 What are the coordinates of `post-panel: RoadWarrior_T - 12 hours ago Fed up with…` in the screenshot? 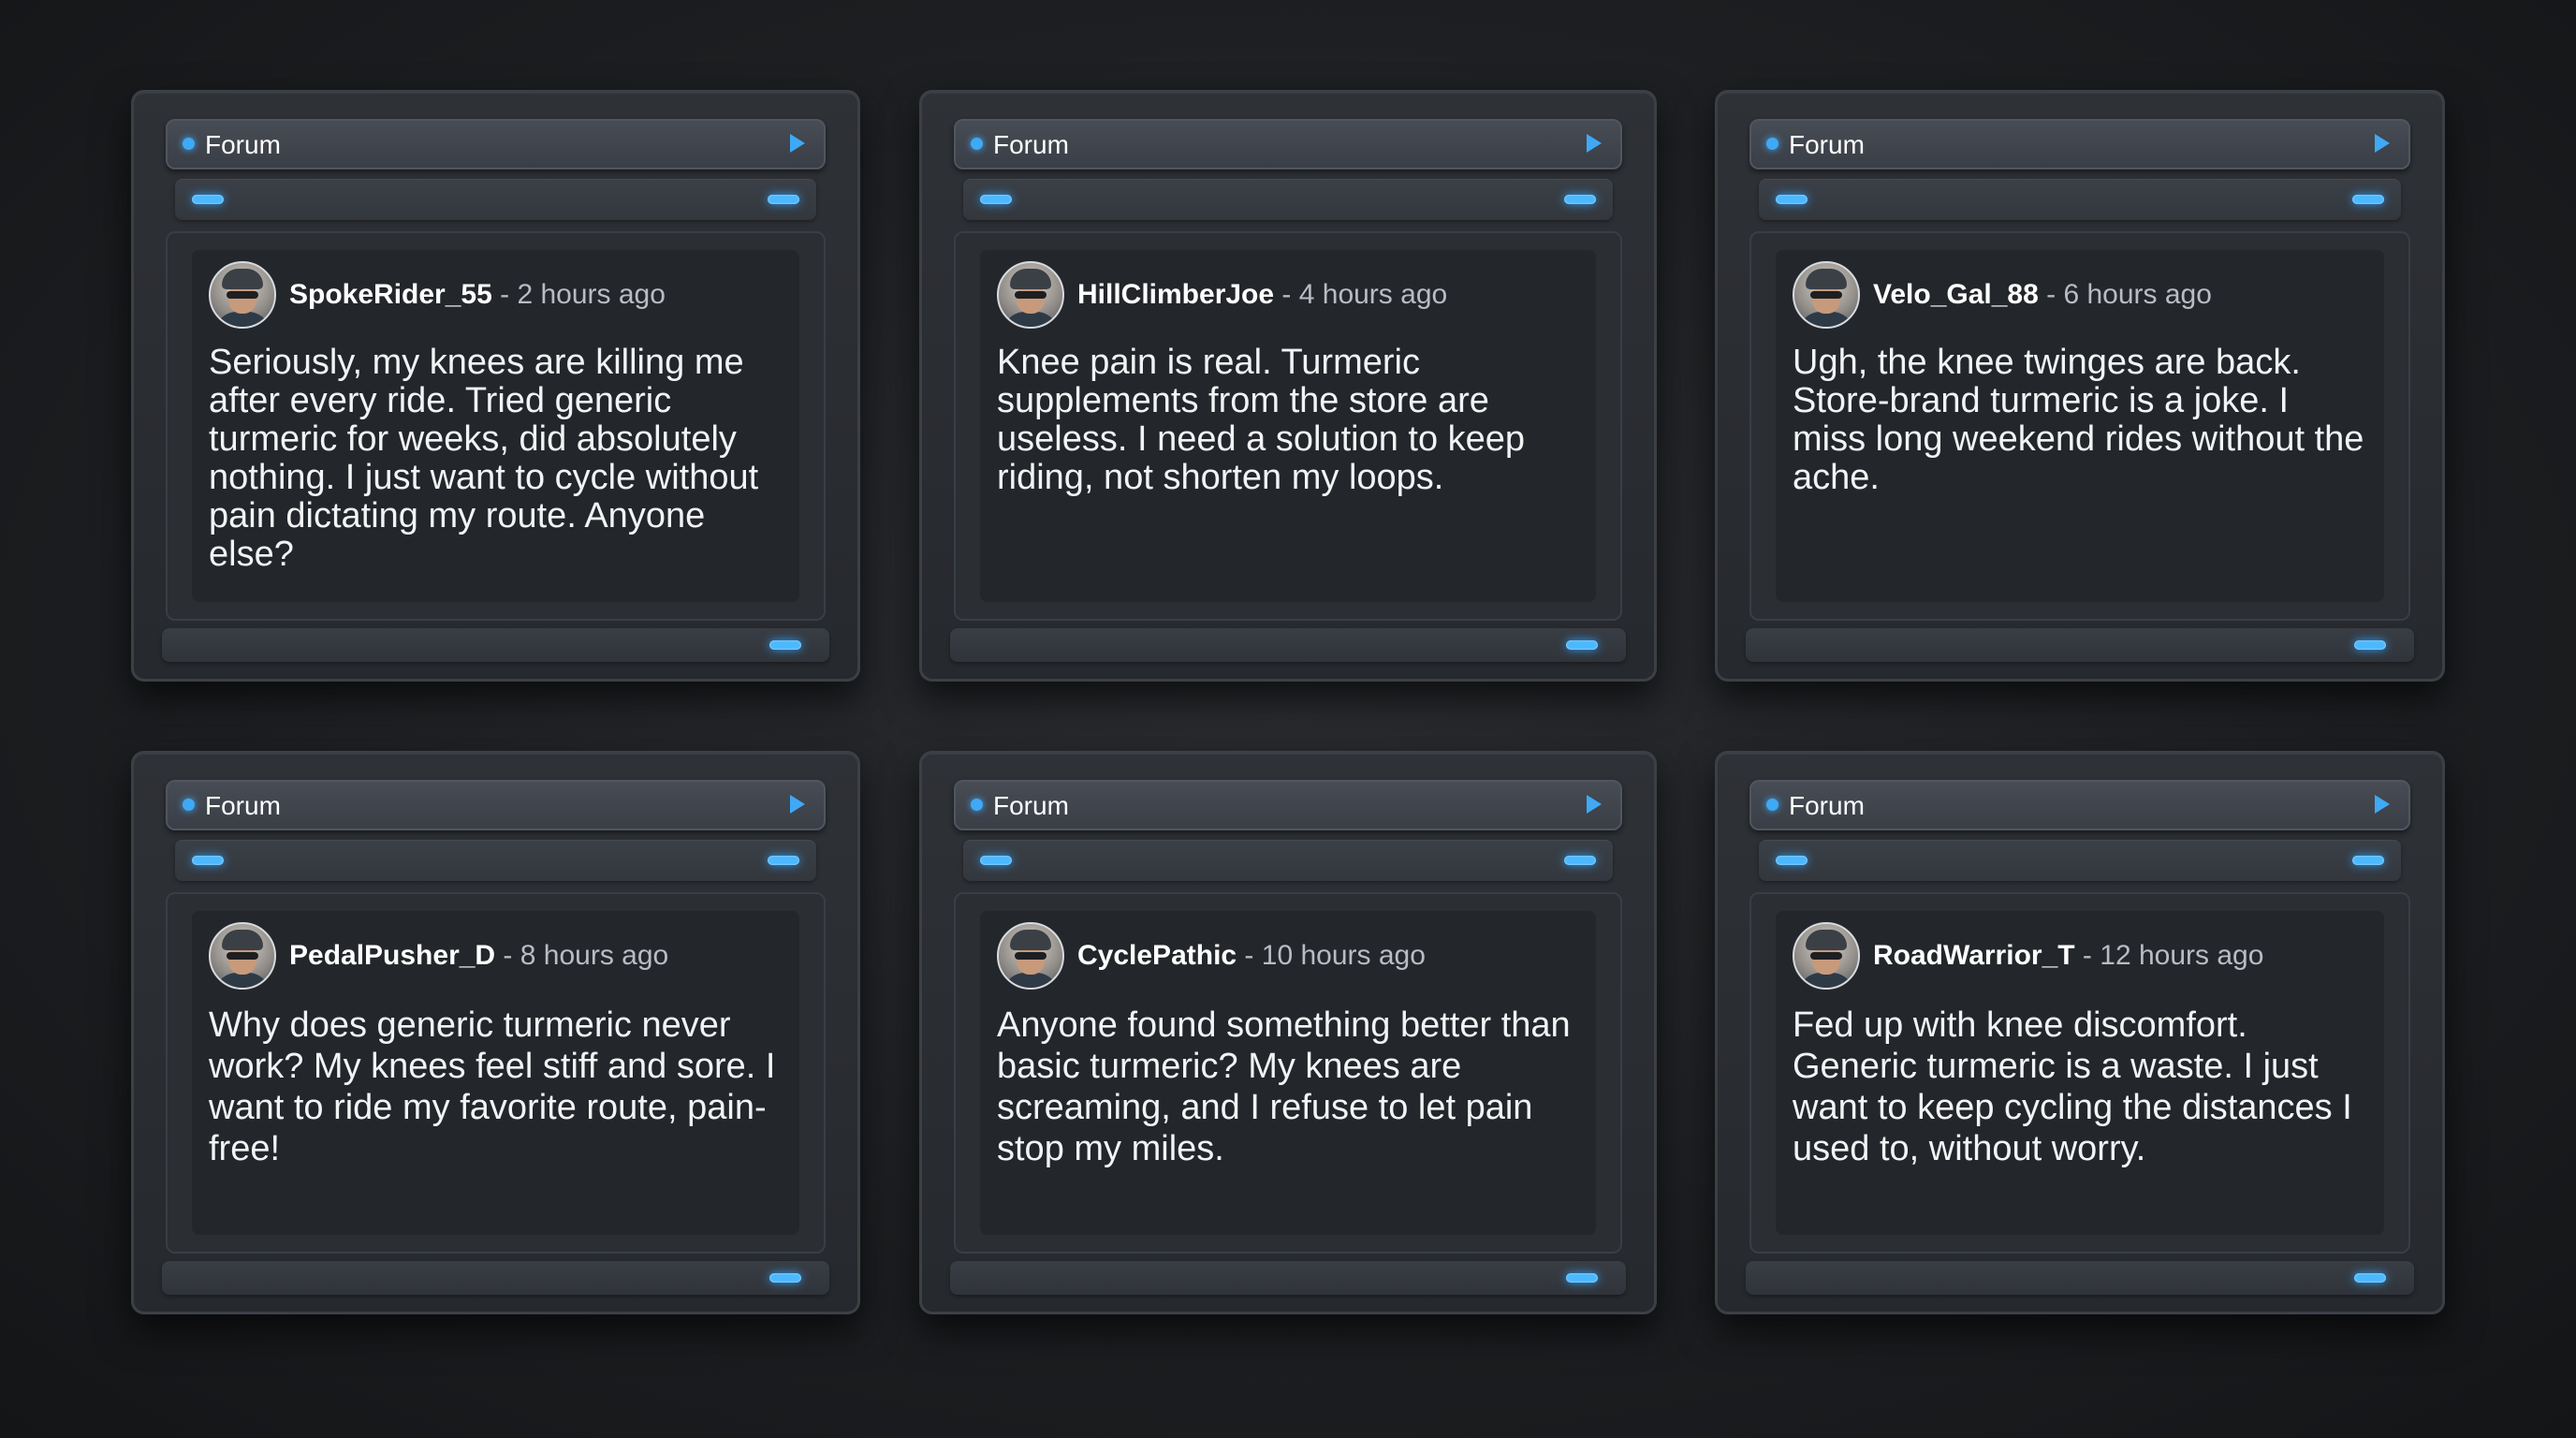 It's located at (2079, 1073).